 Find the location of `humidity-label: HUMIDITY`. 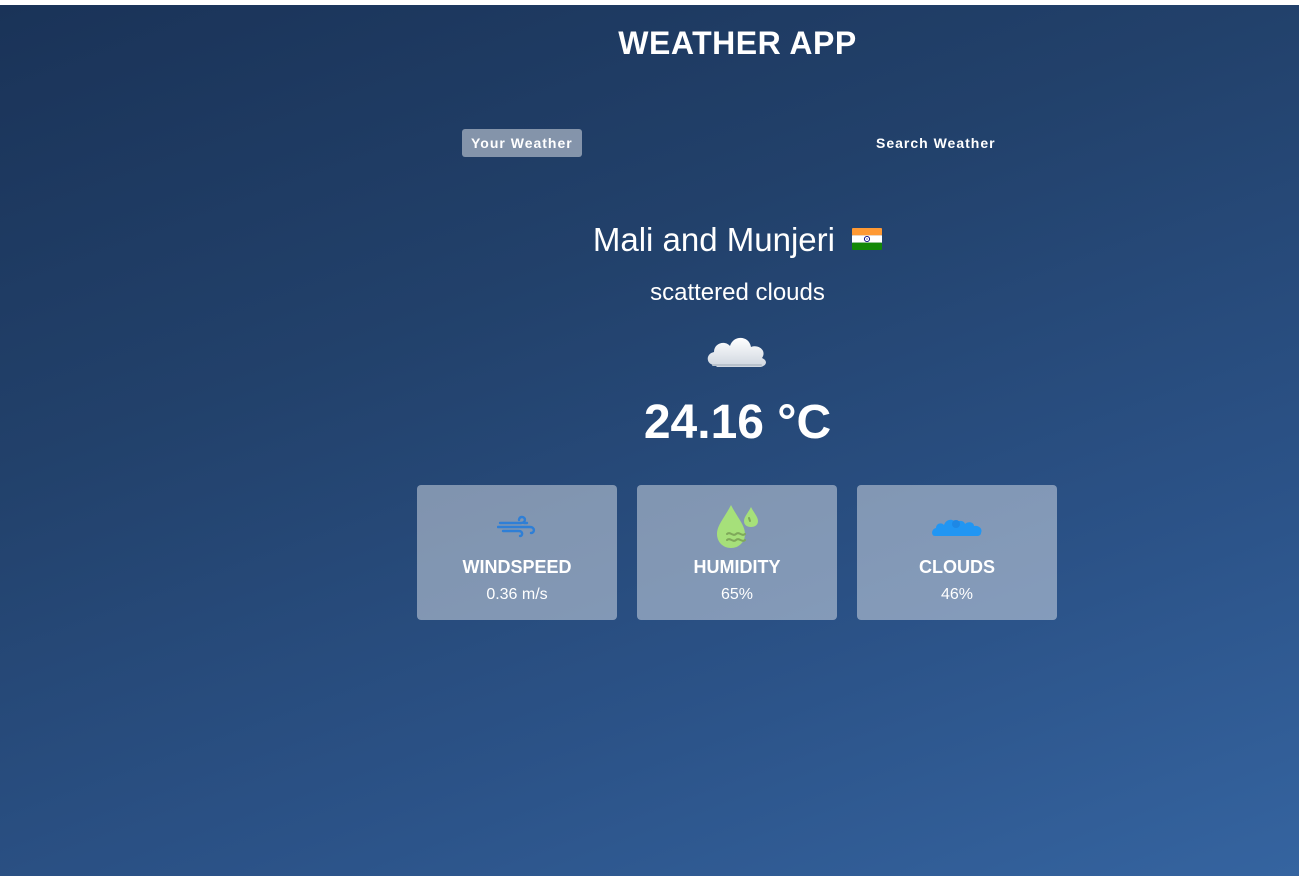

humidity-label: HUMIDITY is located at coordinates (737, 567).